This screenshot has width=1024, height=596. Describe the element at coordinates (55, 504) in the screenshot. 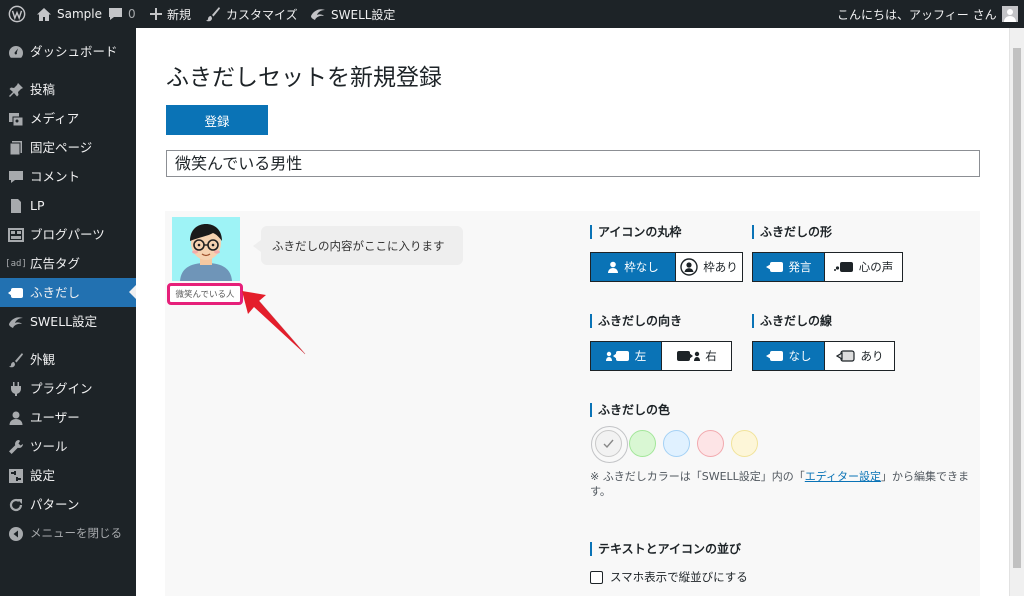

I see `sidebar-item-label: パターン` at that location.